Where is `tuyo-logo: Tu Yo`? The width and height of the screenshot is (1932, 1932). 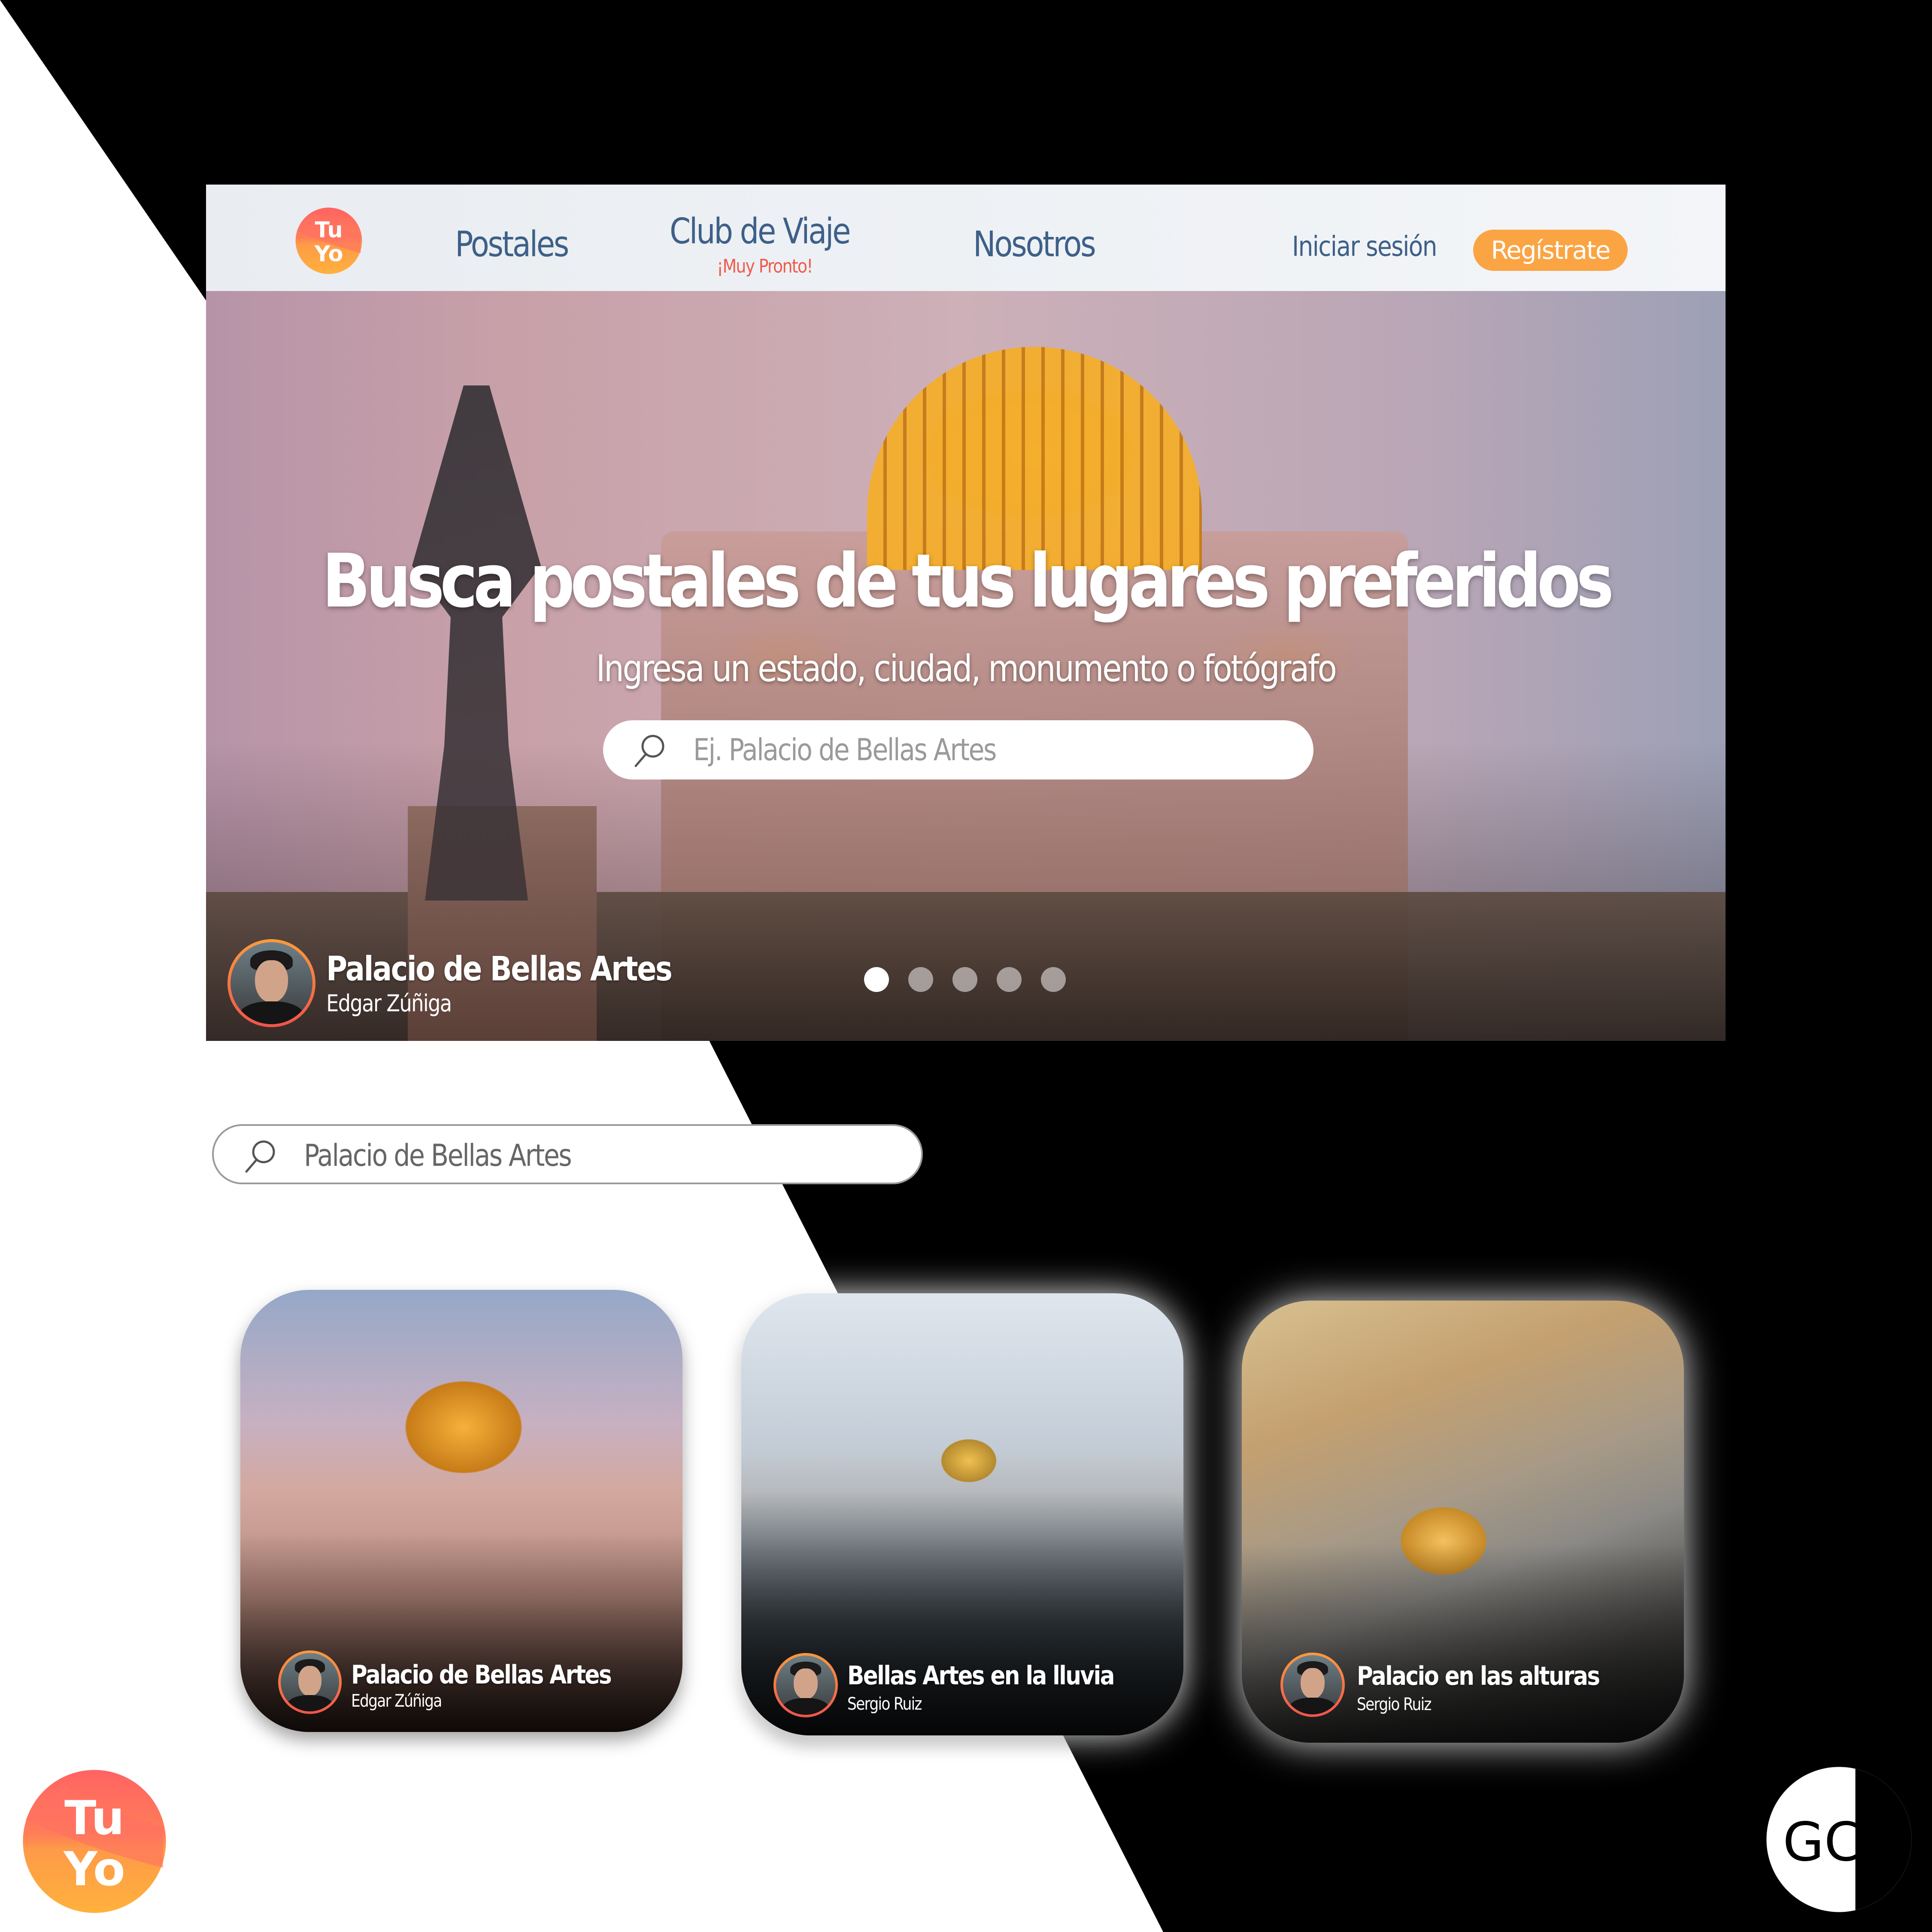
tuyo-logo: Tu Yo is located at coordinates (329, 241).